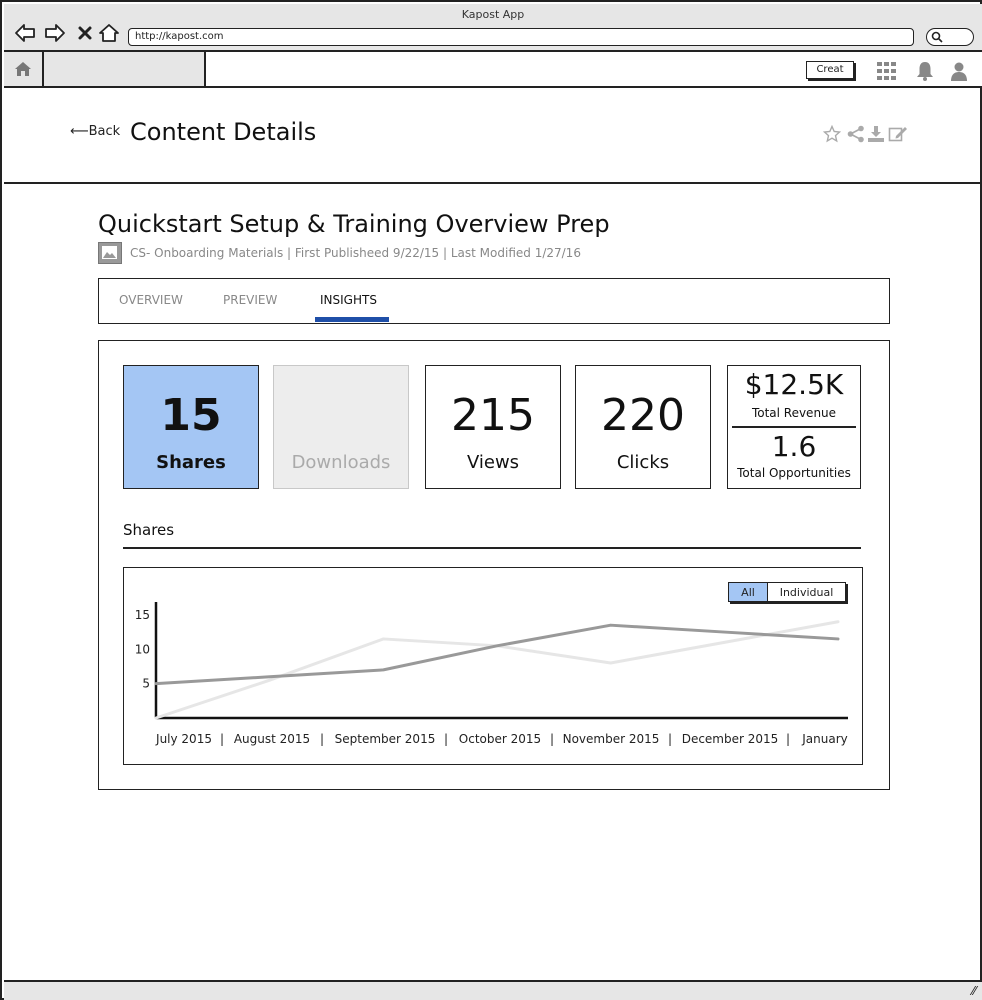  Describe the element at coordinates (79, 131) in the screenshot. I see `back-arrow-icon: ⟵` at that location.